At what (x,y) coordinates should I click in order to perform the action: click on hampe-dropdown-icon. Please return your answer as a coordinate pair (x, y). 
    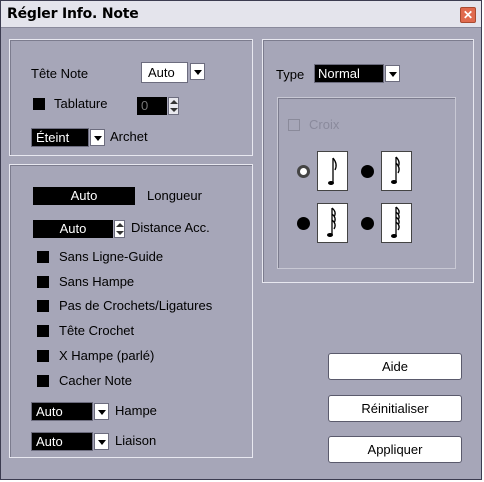
    Looking at the image, I should click on (101, 411).